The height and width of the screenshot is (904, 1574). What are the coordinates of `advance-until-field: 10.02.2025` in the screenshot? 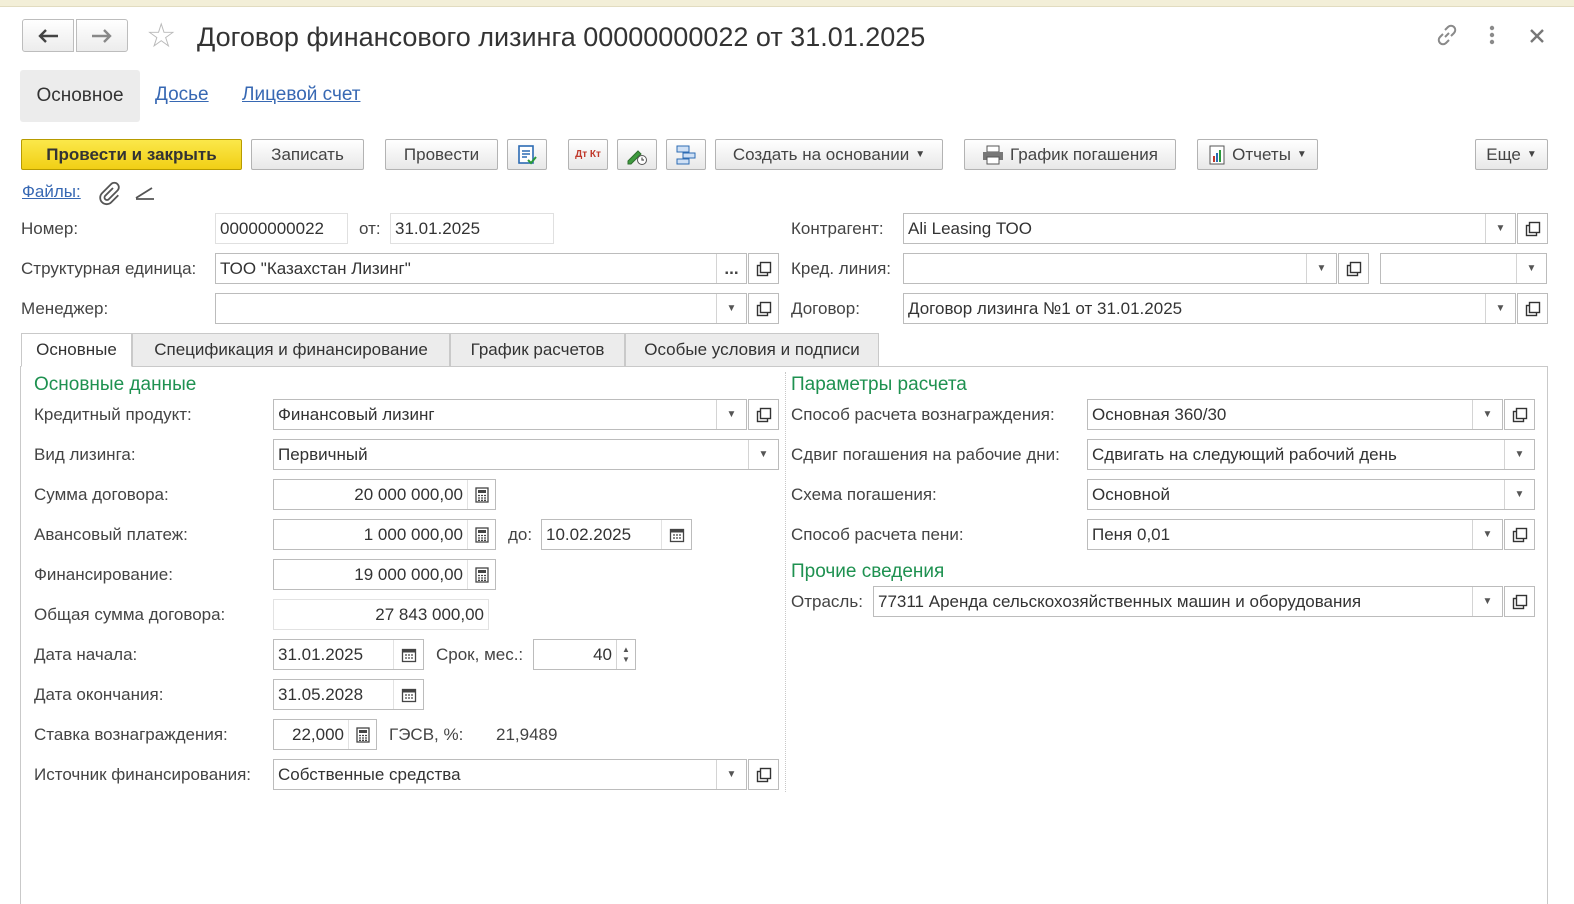 It's located at (616, 534).